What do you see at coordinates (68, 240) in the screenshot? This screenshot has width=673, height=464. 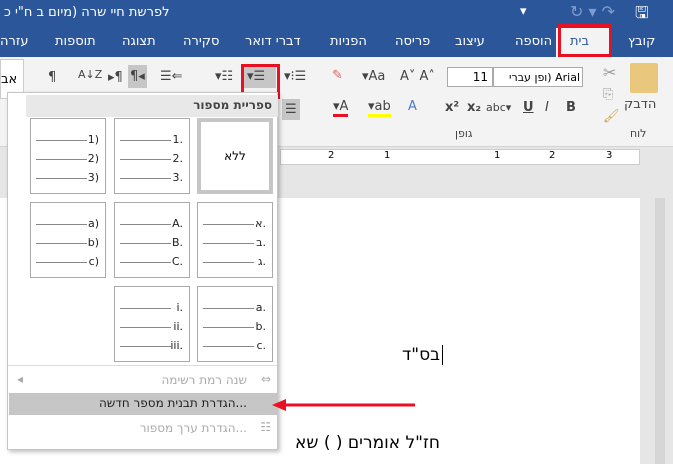 I see `numbering-format: a) b) c)` at bounding box center [68, 240].